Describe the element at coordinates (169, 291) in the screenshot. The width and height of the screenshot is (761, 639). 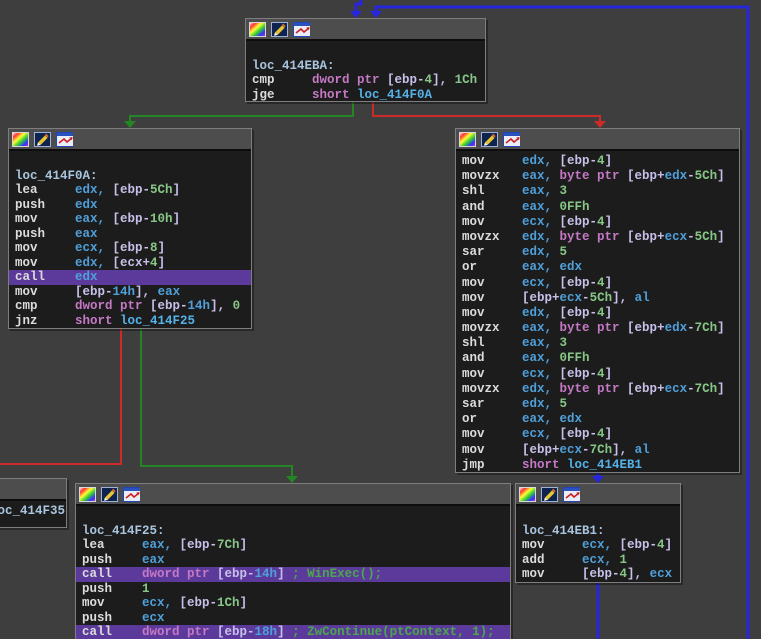
I see `asm-token: eax` at that location.